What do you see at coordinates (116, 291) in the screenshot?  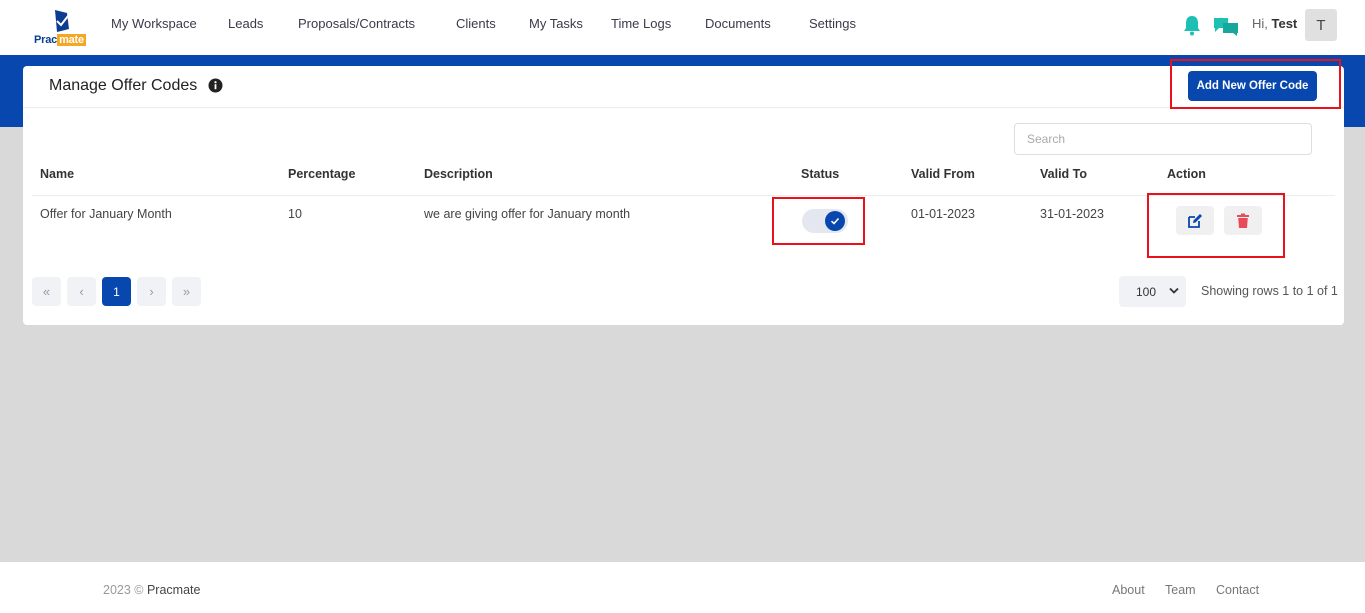 I see `page-1-button: 1` at bounding box center [116, 291].